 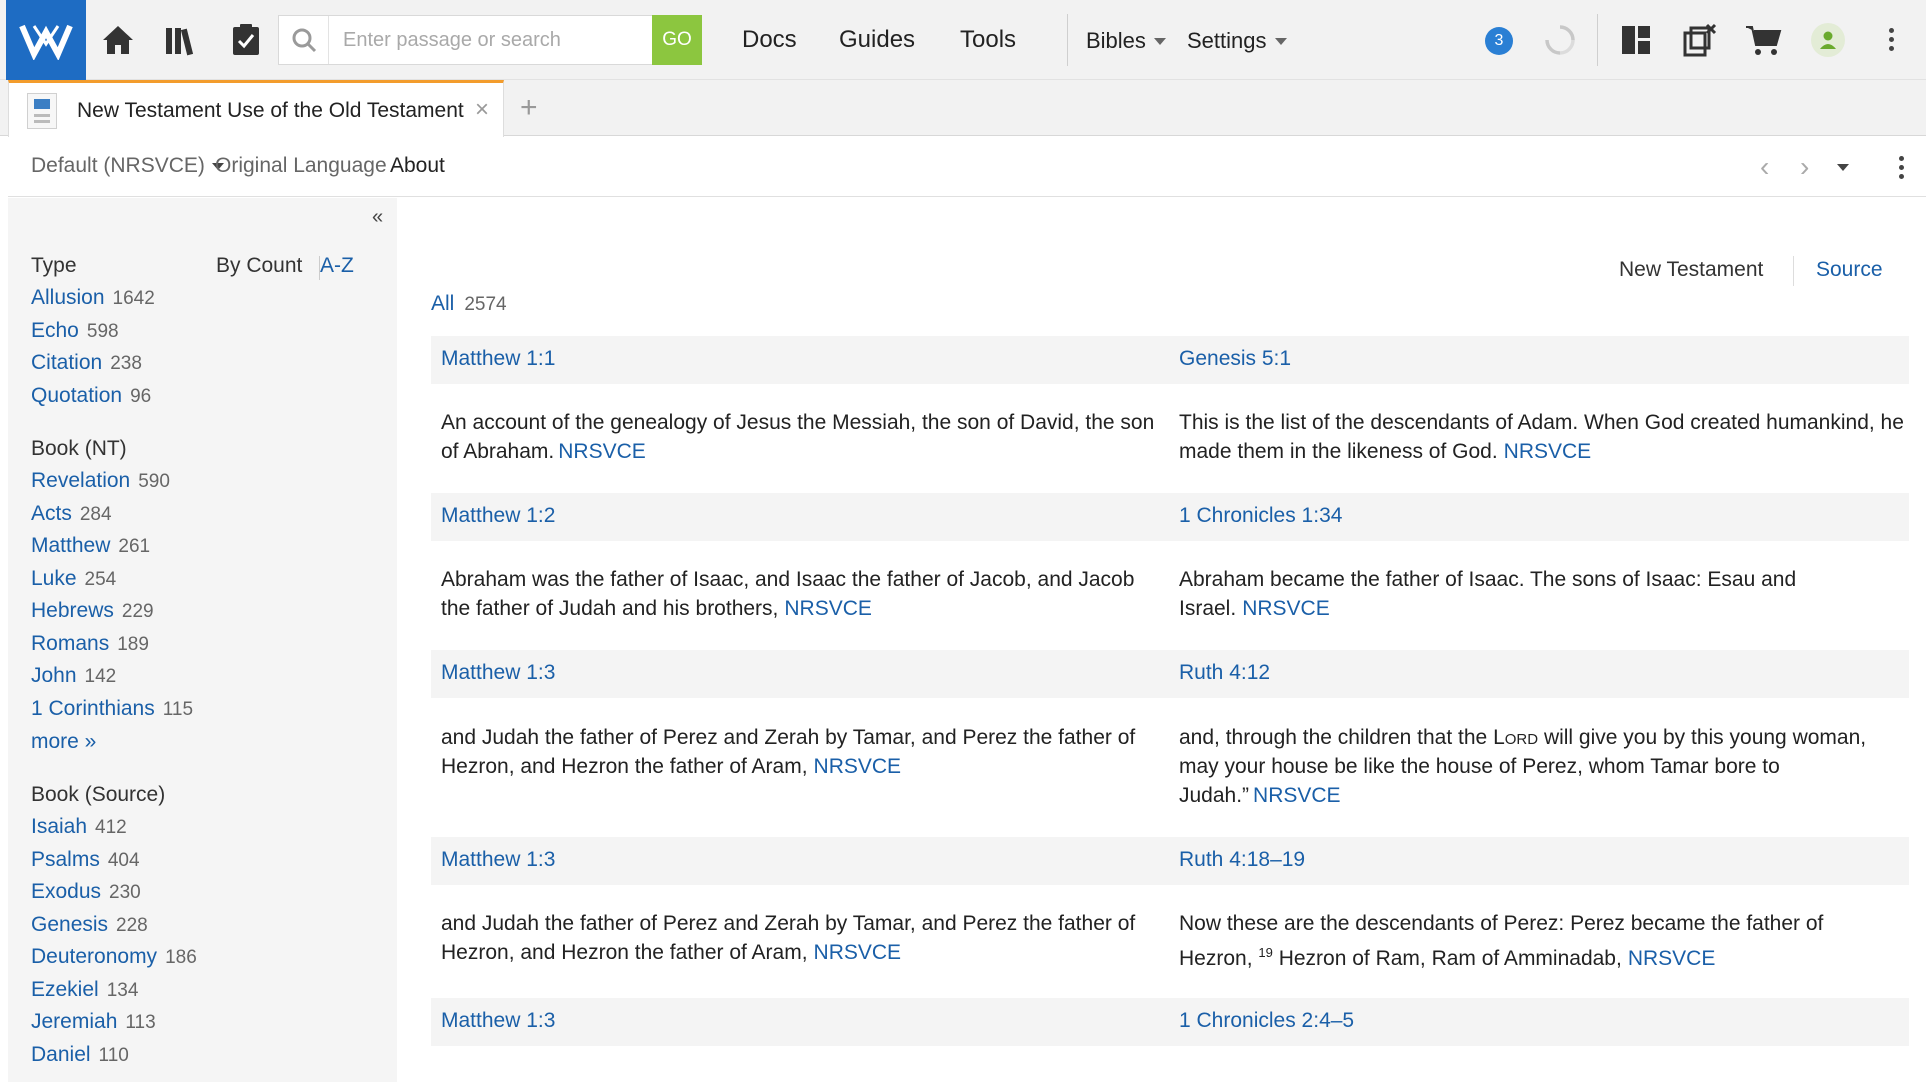 What do you see at coordinates (73, 676) in the screenshot?
I see `facet-book-john: John 142` at bounding box center [73, 676].